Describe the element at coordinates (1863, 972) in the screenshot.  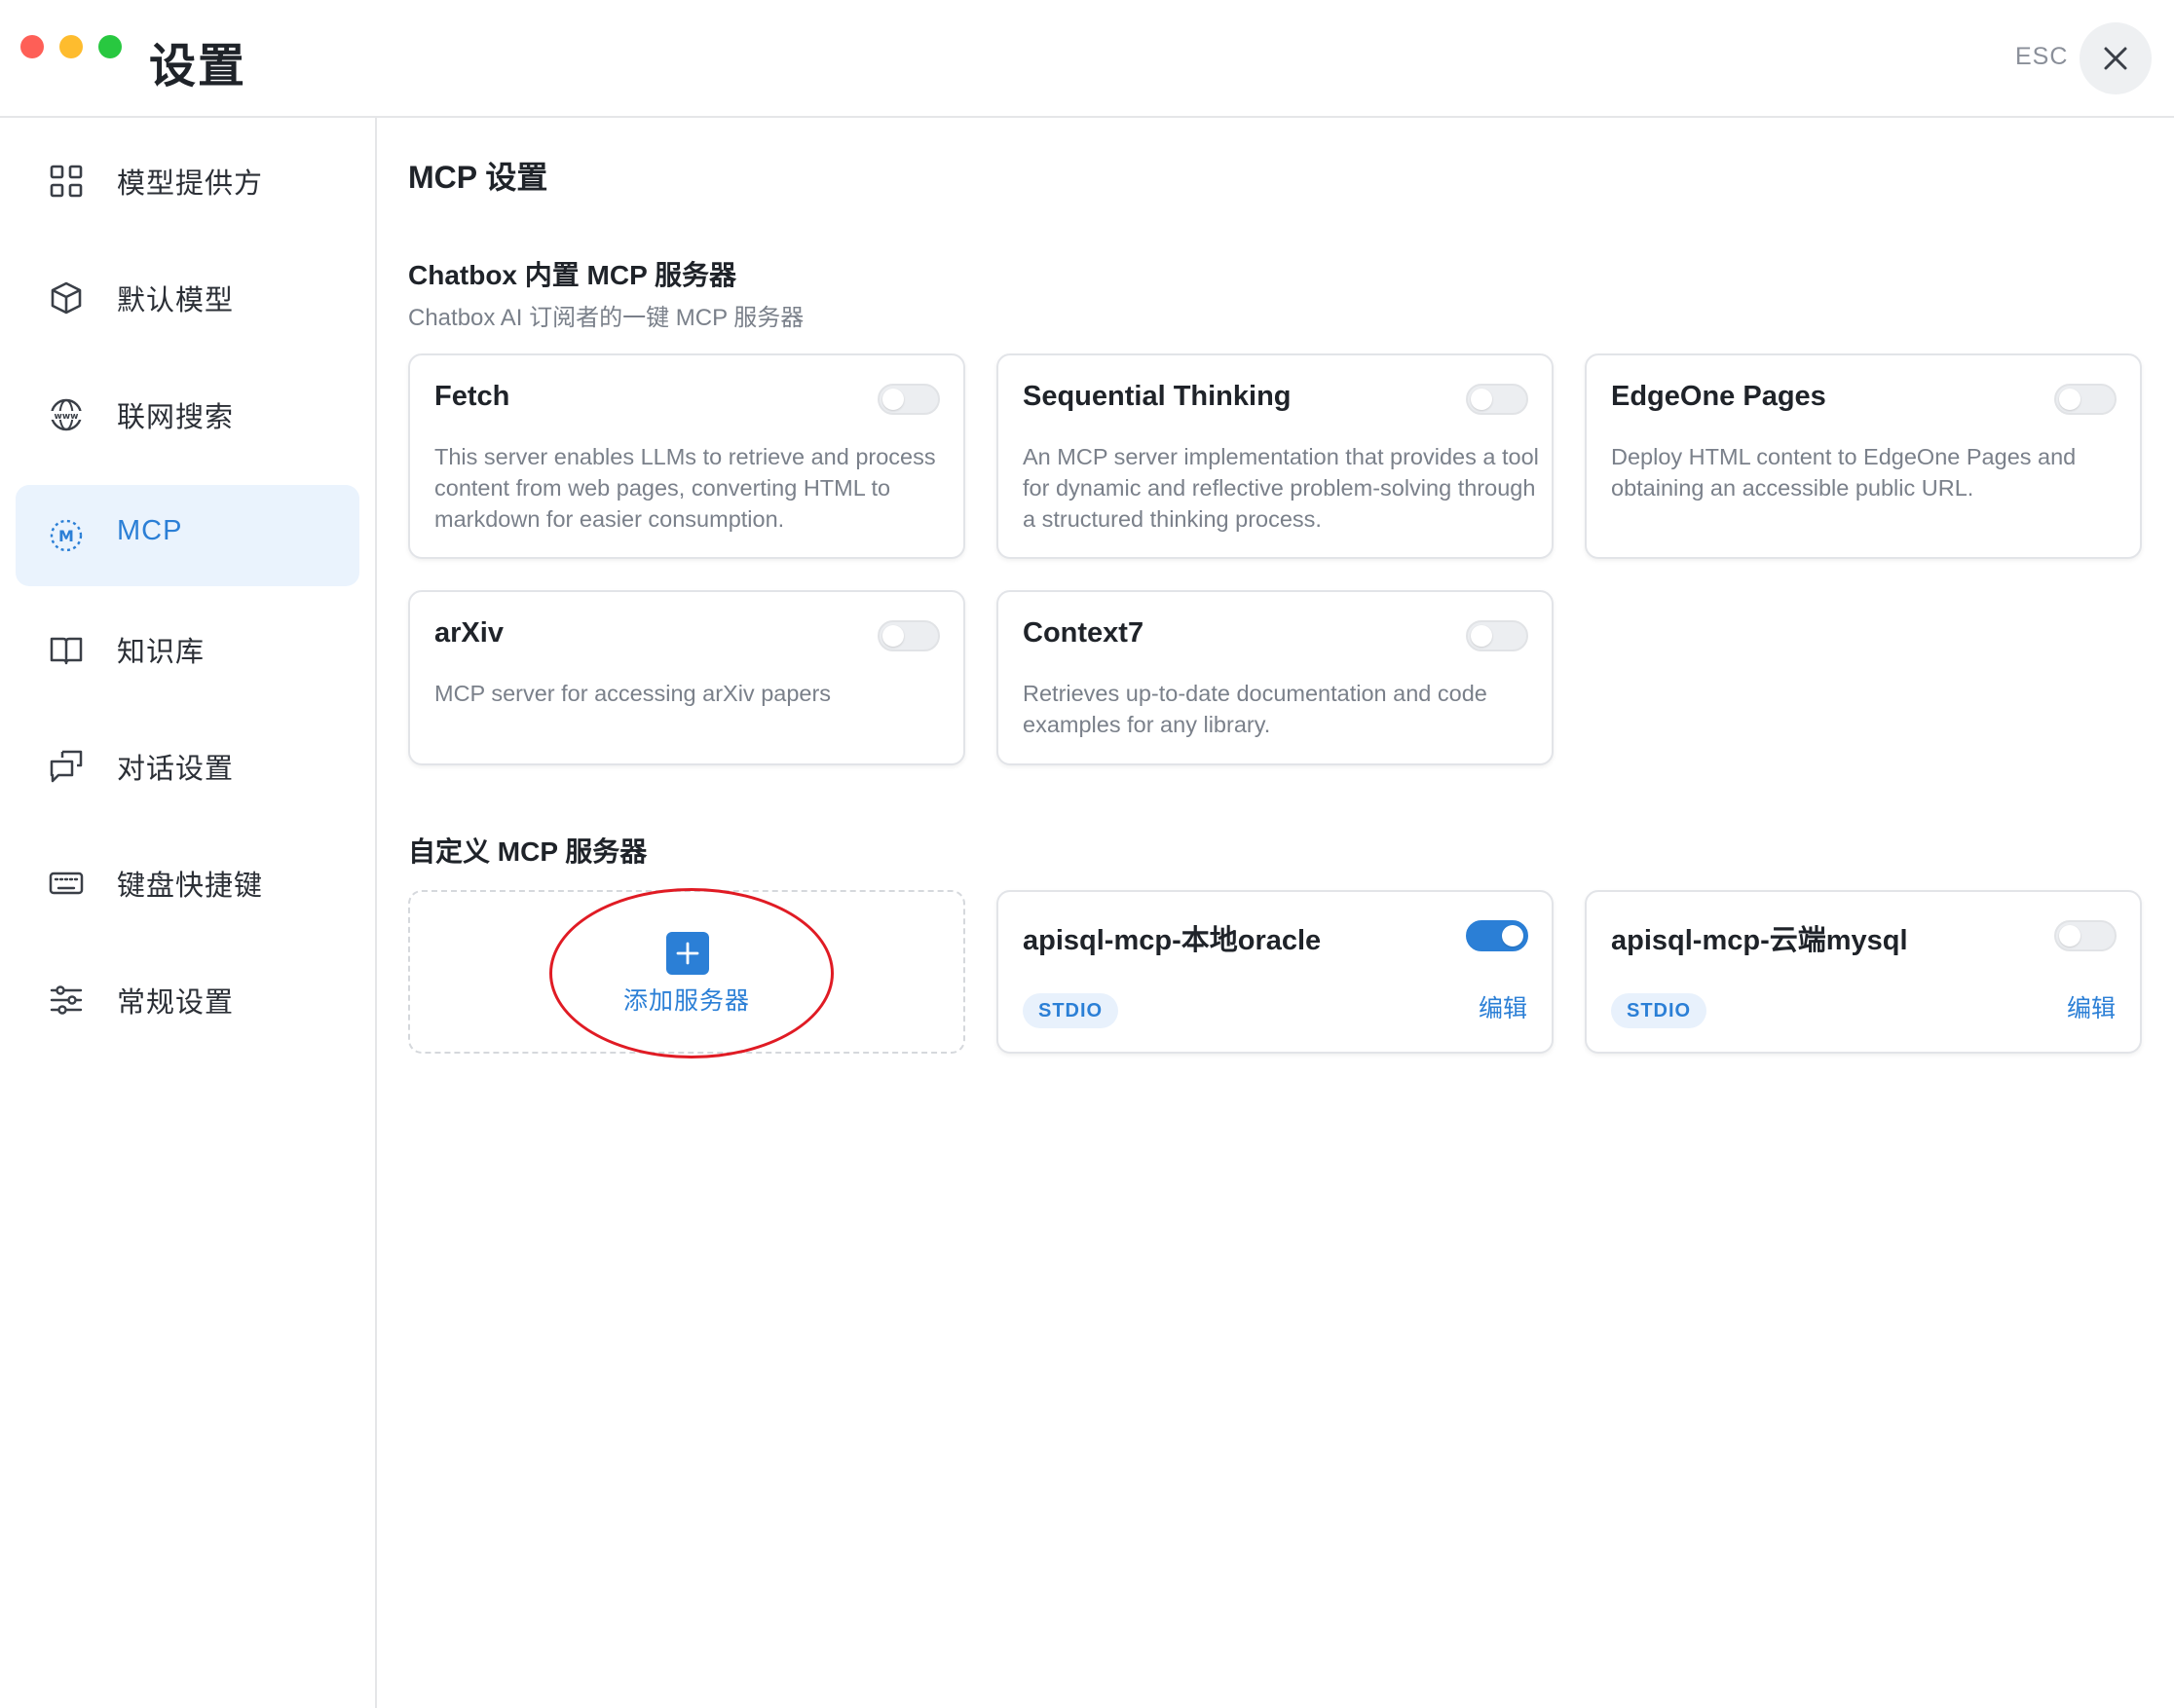
I see `custom-server-card-mysql: apisql-mcp-云端mysql STDIO 编辑` at that location.